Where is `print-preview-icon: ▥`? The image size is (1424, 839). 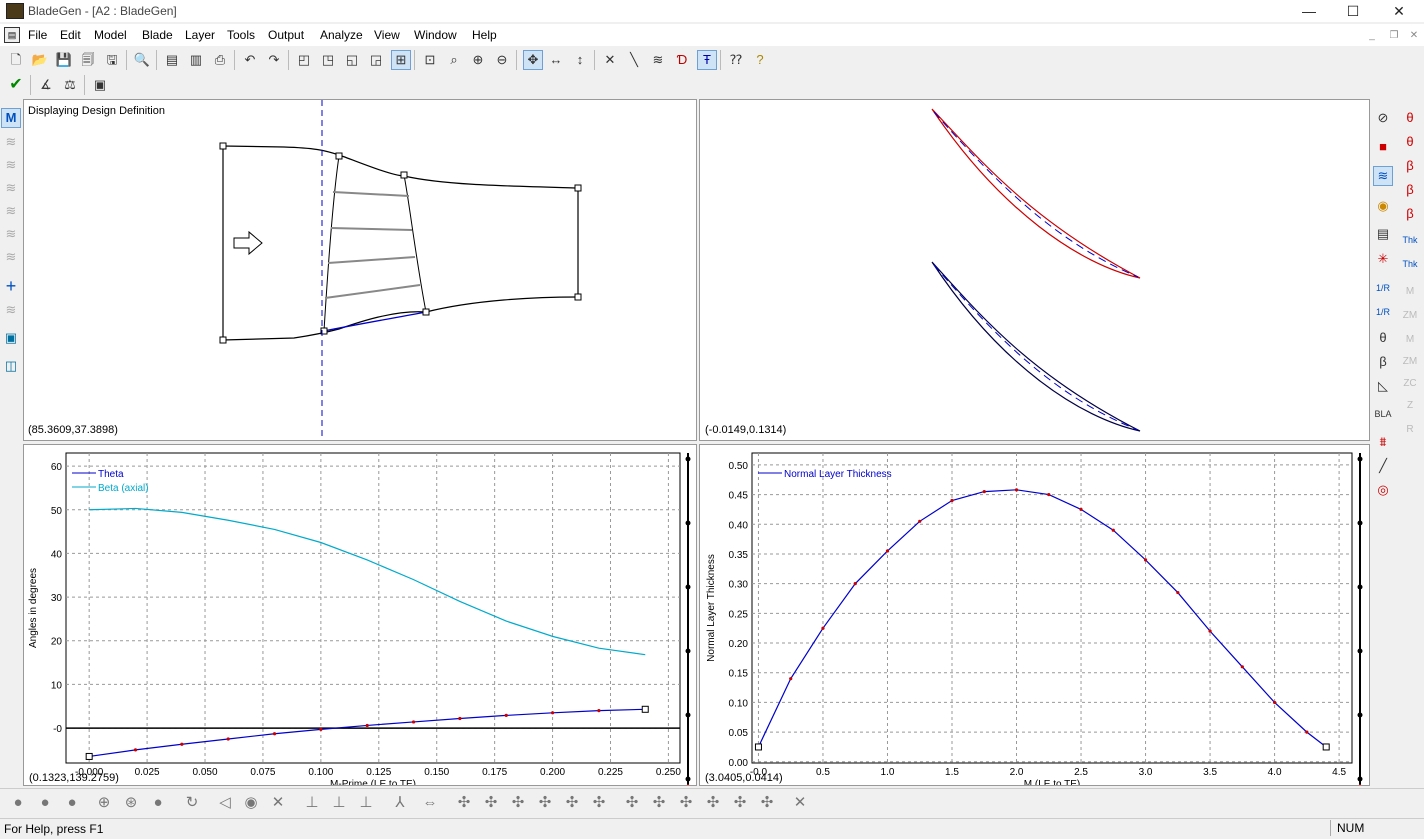 print-preview-icon: ▥ is located at coordinates (196, 60).